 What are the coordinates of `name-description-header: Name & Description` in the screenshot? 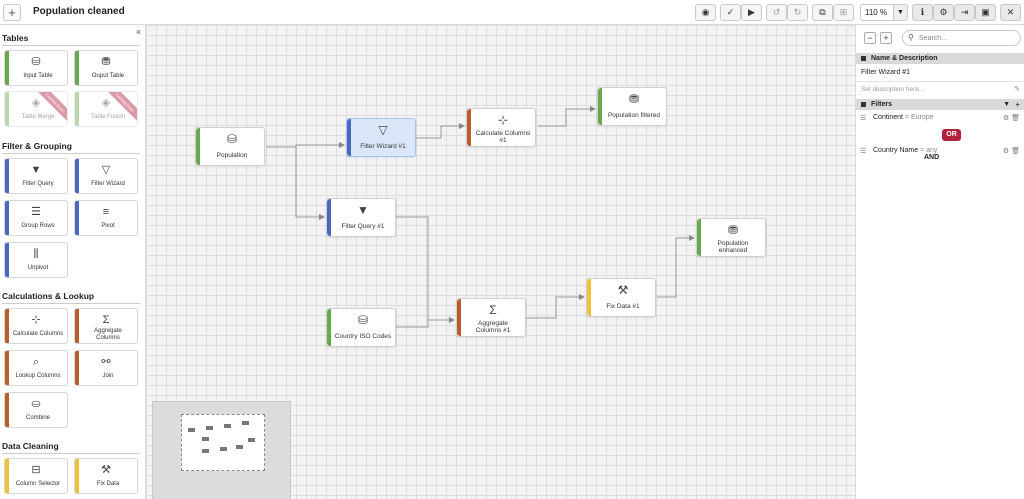 It's located at (940, 58).